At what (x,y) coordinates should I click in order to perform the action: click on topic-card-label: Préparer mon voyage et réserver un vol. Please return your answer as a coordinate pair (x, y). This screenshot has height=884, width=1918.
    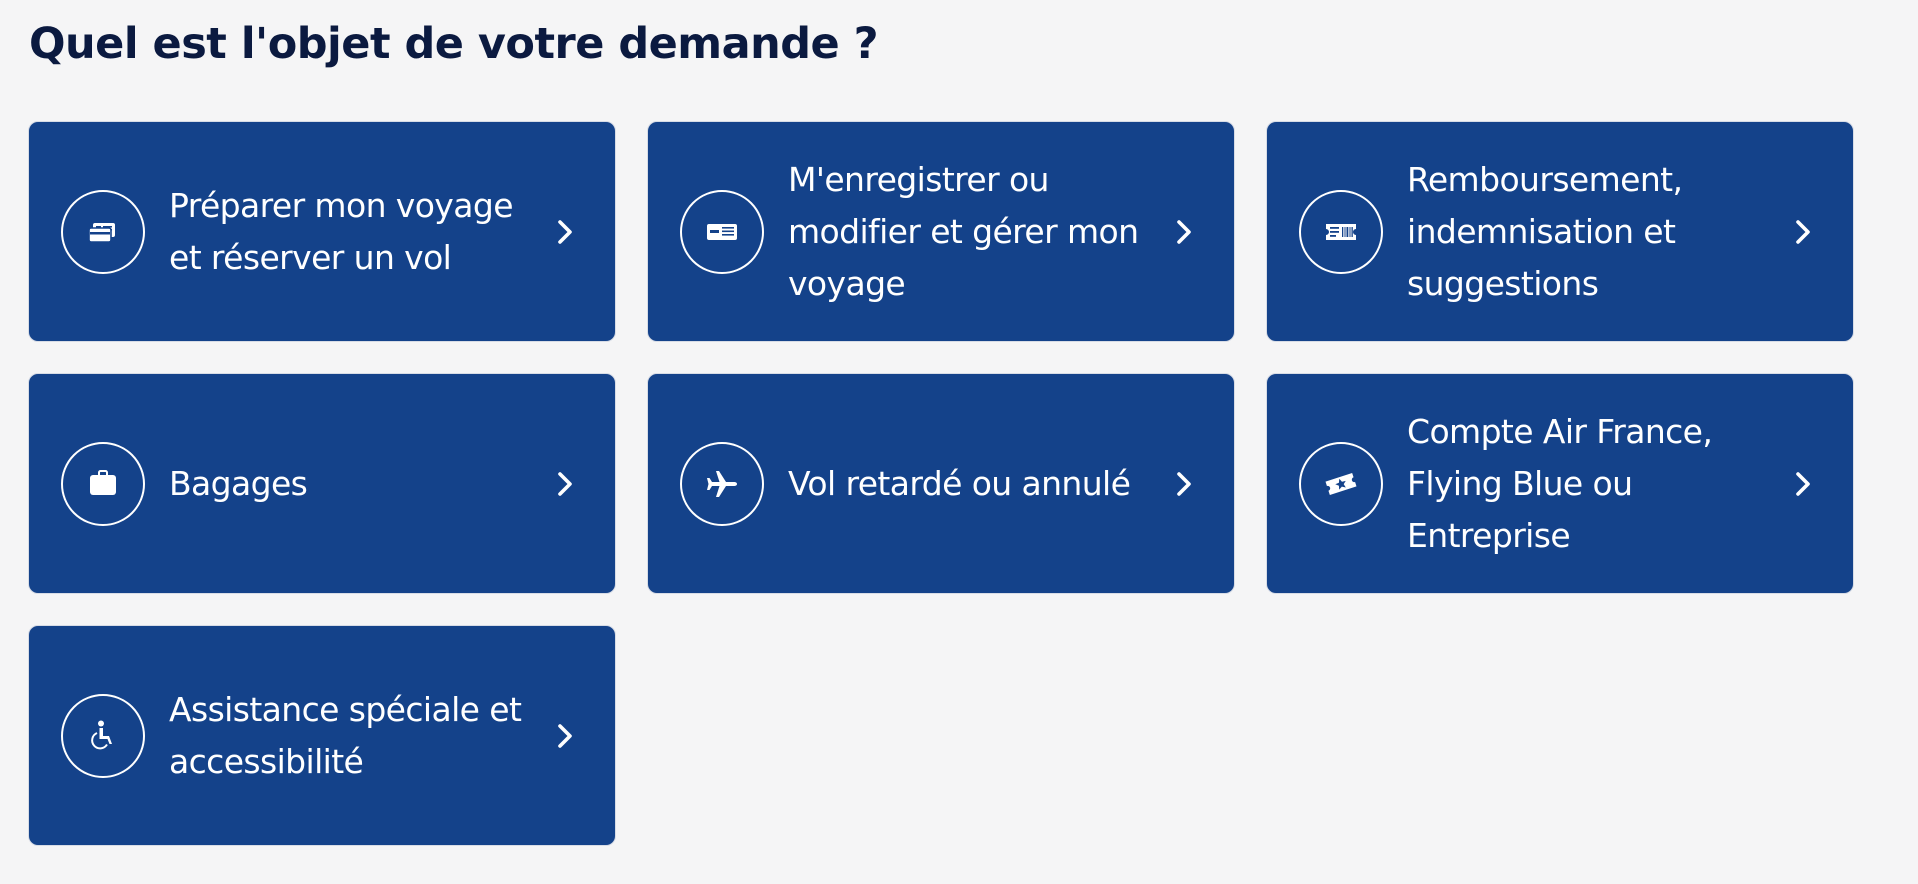
    Looking at the image, I should click on (341, 231).